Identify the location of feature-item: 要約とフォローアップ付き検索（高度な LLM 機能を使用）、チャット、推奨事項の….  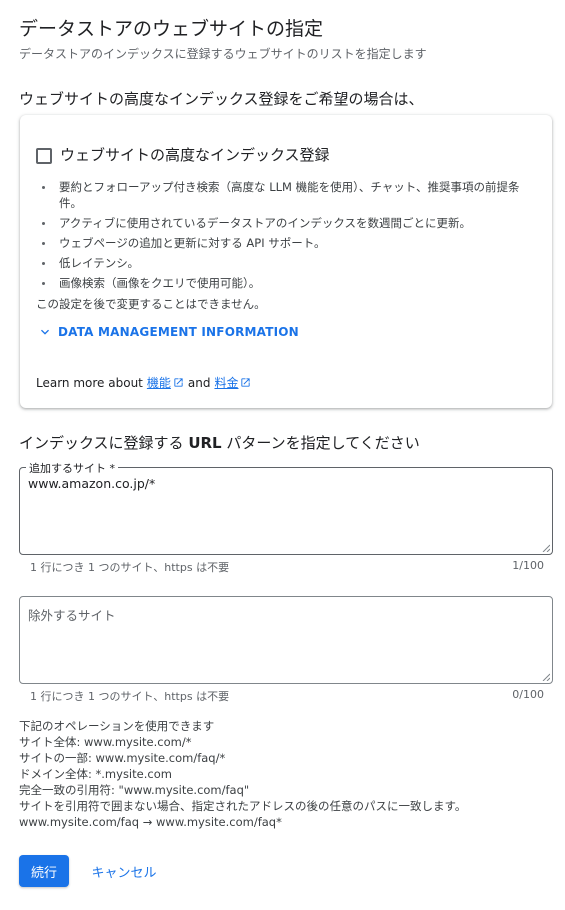
(292, 195).